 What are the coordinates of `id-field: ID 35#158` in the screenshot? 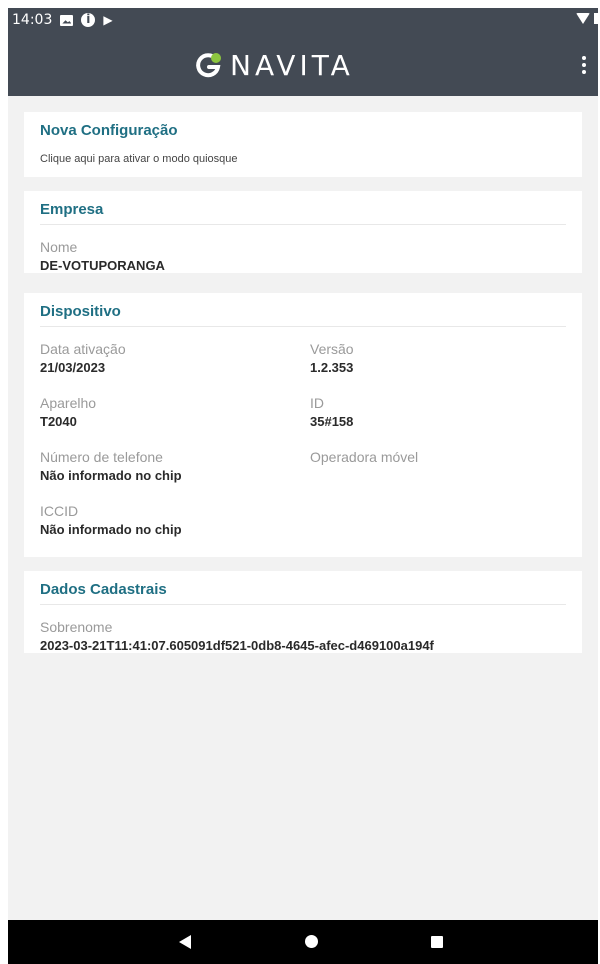 It's located at (438, 412).